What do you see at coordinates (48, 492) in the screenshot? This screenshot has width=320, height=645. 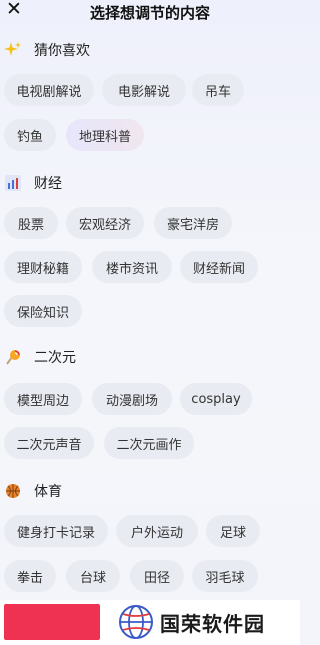 I see `section-title: 体育` at bounding box center [48, 492].